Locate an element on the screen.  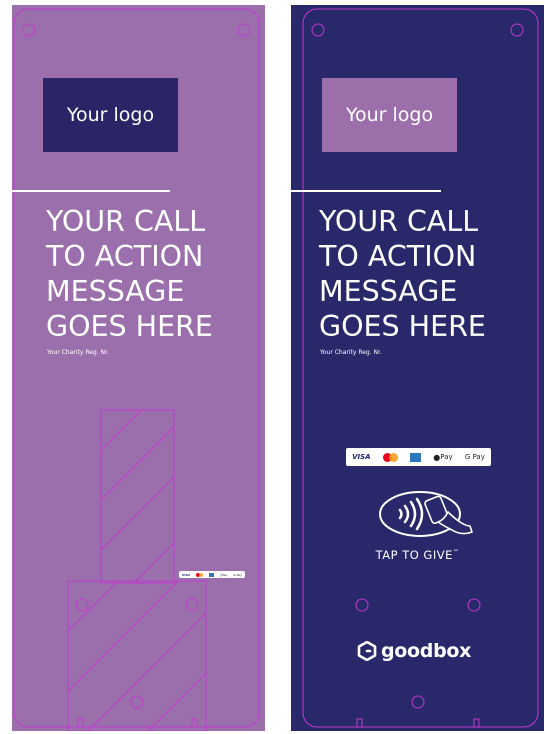
apple-pay-label: Pay is located at coordinates (446, 457).